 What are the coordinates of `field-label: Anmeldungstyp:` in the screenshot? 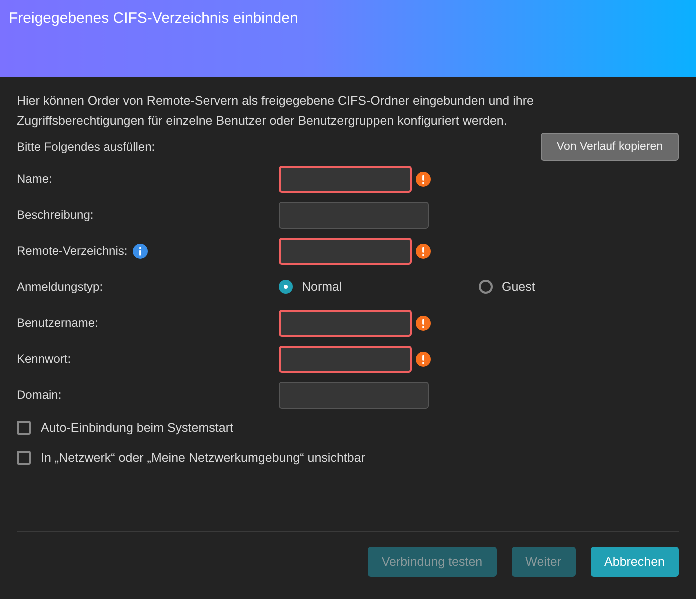 It's located at (60, 287).